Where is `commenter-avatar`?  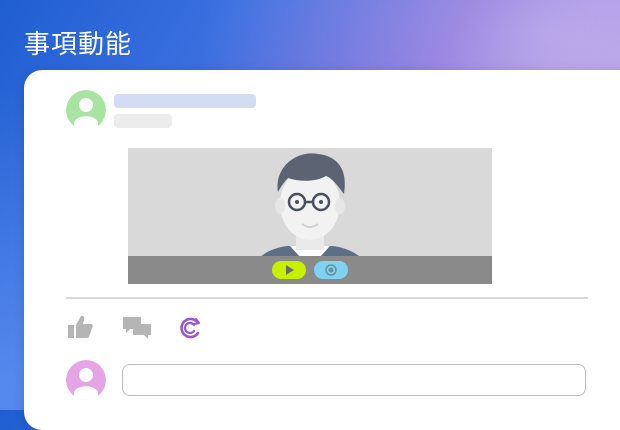 commenter-avatar is located at coordinates (86, 380).